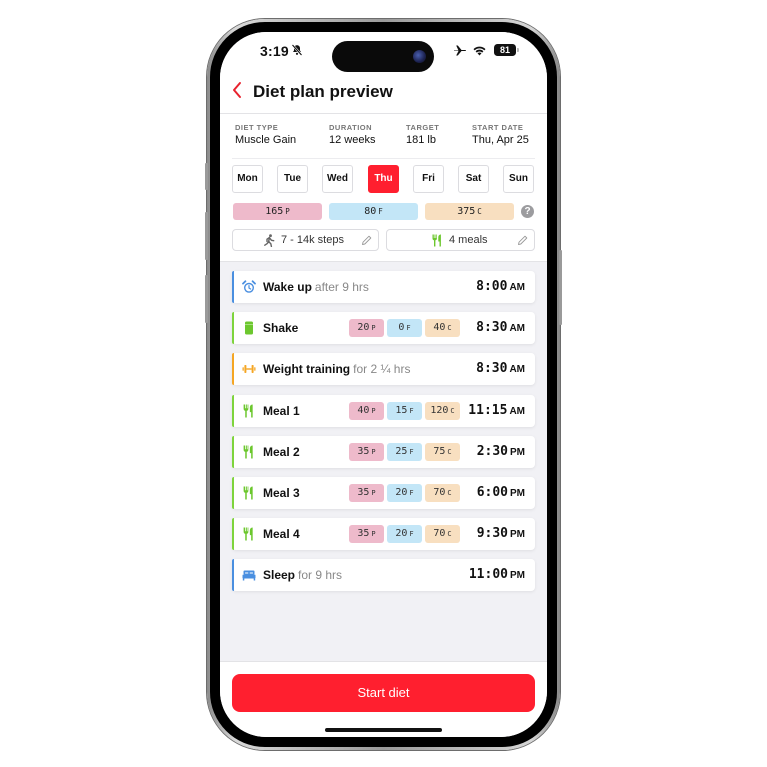 The width and height of the screenshot is (767, 767). Describe the element at coordinates (428, 179) in the screenshot. I see `day-tab-fri: Fri` at that location.